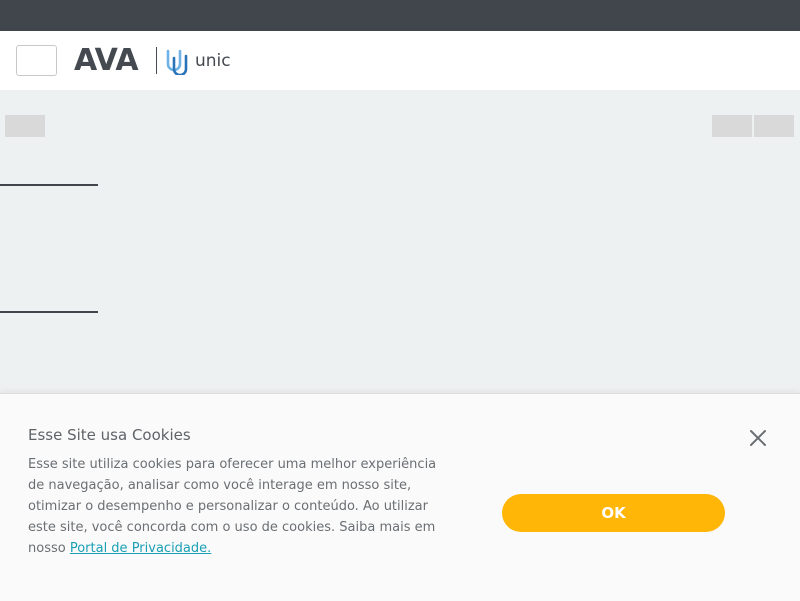 This screenshot has width=800, height=601. What do you see at coordinates (758, 438) in the screenshot?
I see `close-icon` at bounding box center [758, 438].